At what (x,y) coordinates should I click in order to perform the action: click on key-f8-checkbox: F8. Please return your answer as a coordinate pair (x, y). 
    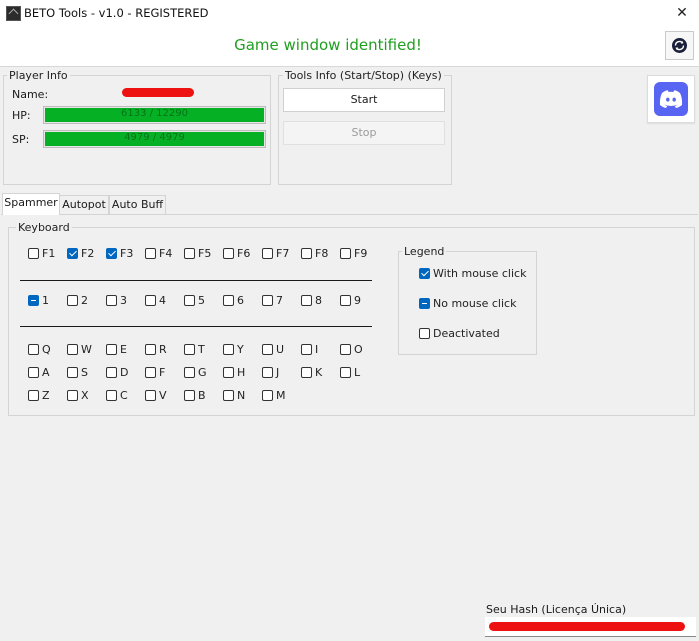
    Looking at the image, I should click on (314, 253).